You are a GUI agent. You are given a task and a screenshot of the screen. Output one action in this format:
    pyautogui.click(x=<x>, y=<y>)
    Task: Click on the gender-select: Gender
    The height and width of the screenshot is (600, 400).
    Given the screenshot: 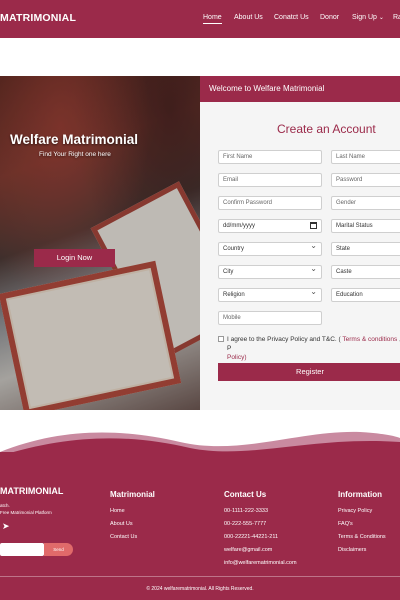 What is the action you would take?
    pyautogui.click(x=365, y=203)
    